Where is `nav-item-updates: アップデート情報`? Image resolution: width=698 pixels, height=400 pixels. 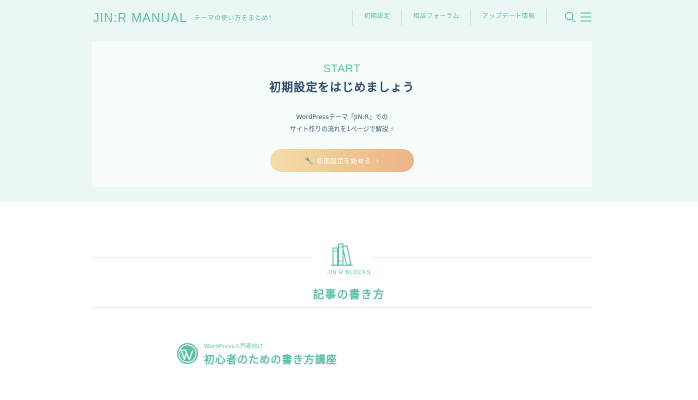 nav-item-updates: アップデート情報 is located at coordinates (508, 17).